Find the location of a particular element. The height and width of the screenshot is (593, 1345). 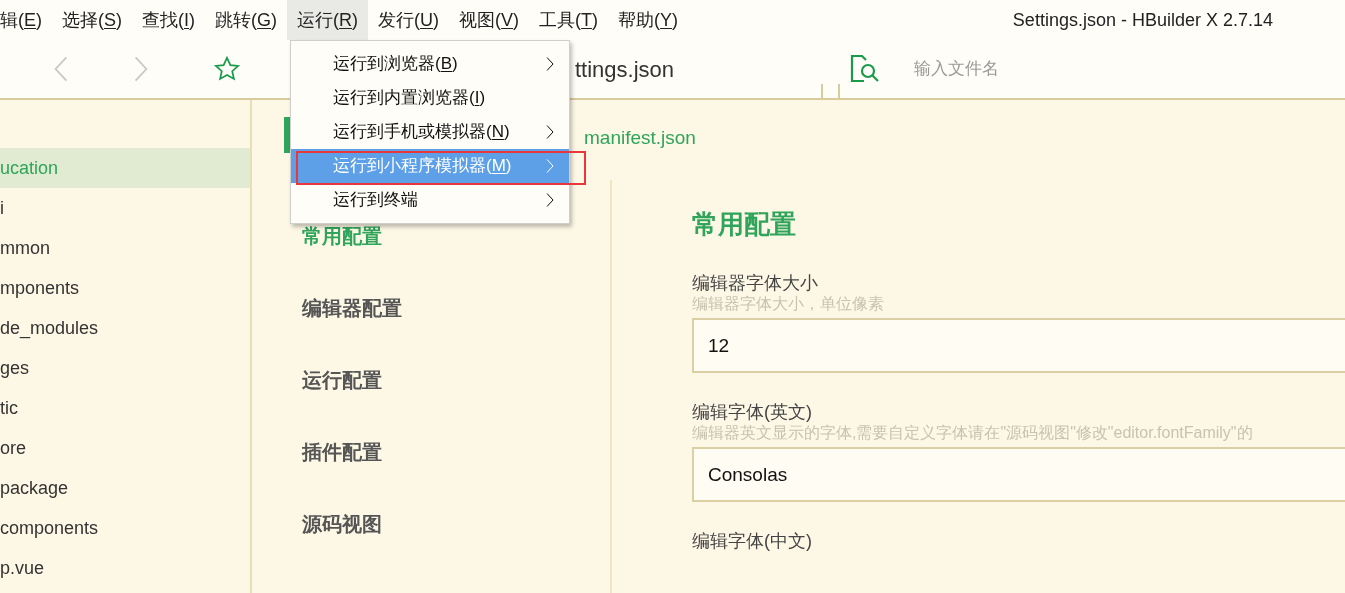

tab-indicator is located at coordinates (287, 135).